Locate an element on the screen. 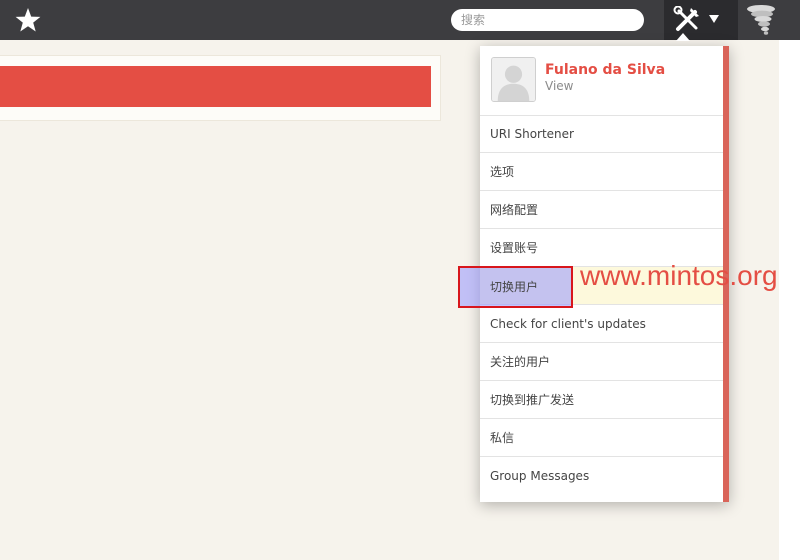 Image resolution: width=800 pixels, height=560 pixels. switch-user-label: 切换用户 is located at coordinates (514, 286).